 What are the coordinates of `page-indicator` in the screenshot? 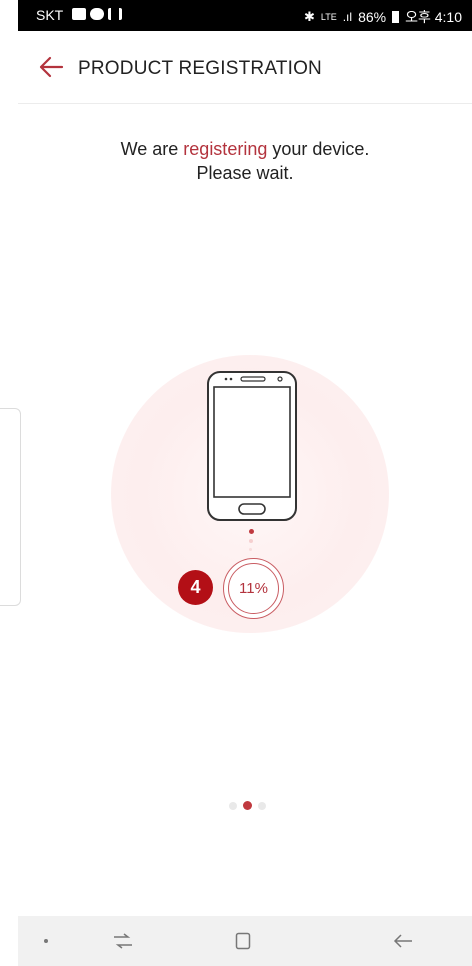 It's located at (247, 805).